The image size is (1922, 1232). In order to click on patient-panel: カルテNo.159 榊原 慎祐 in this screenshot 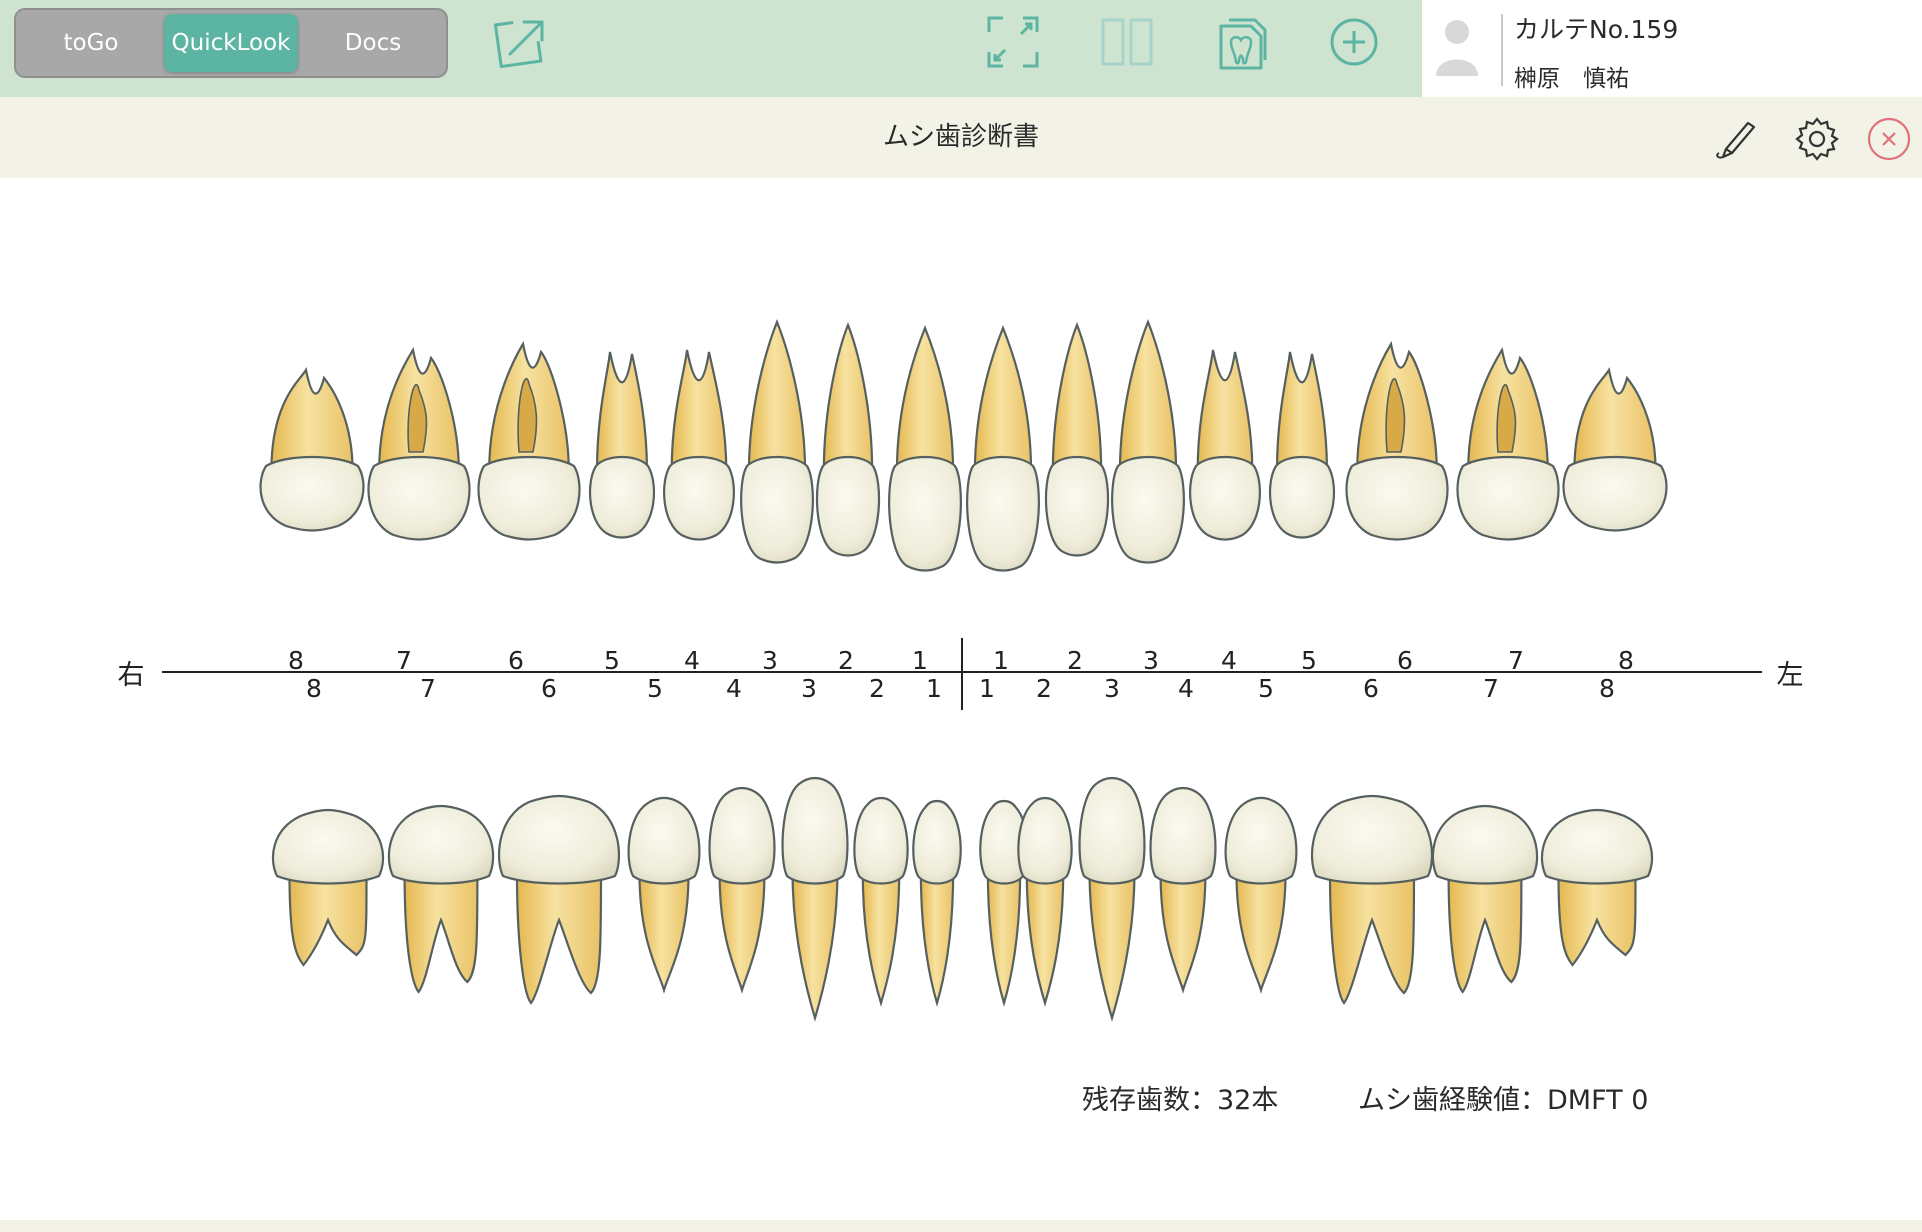, I will do `click(1672, 48)`.